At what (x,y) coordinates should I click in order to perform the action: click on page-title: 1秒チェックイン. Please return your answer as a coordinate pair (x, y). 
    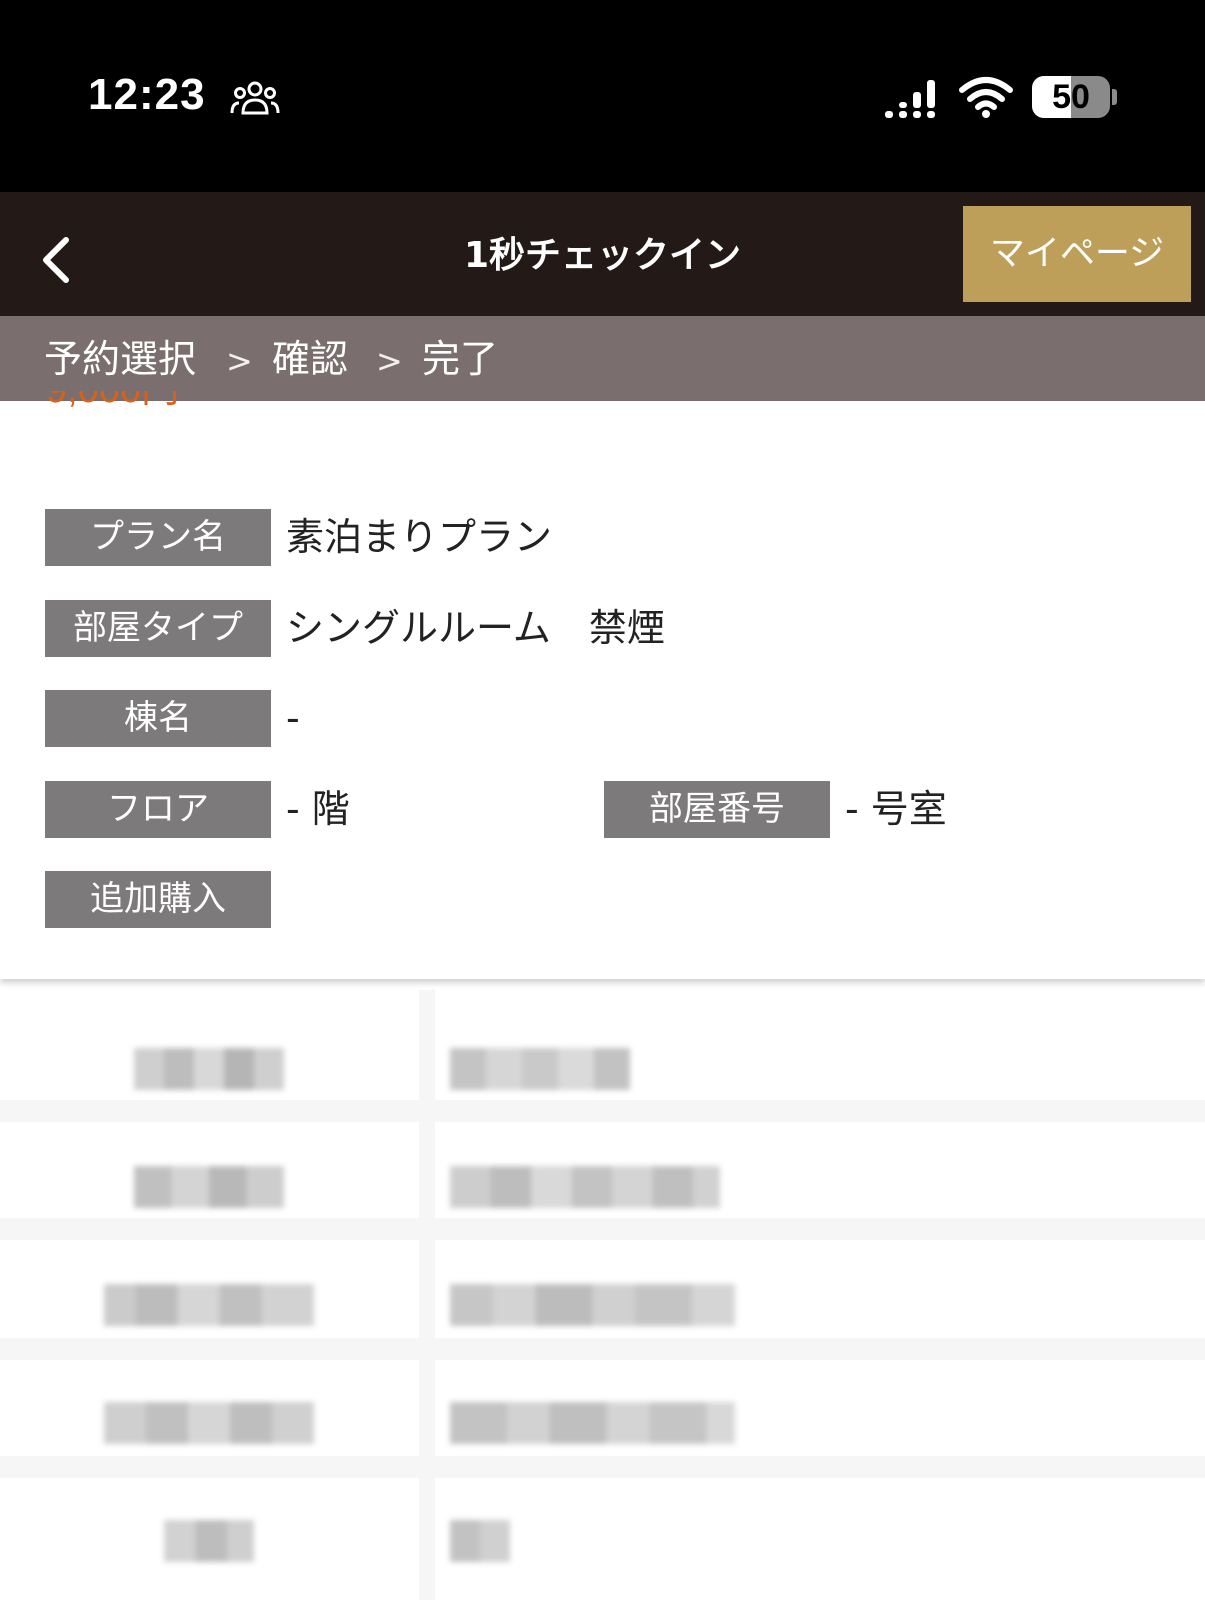
    Looking at the image, I should click on (602, 255).